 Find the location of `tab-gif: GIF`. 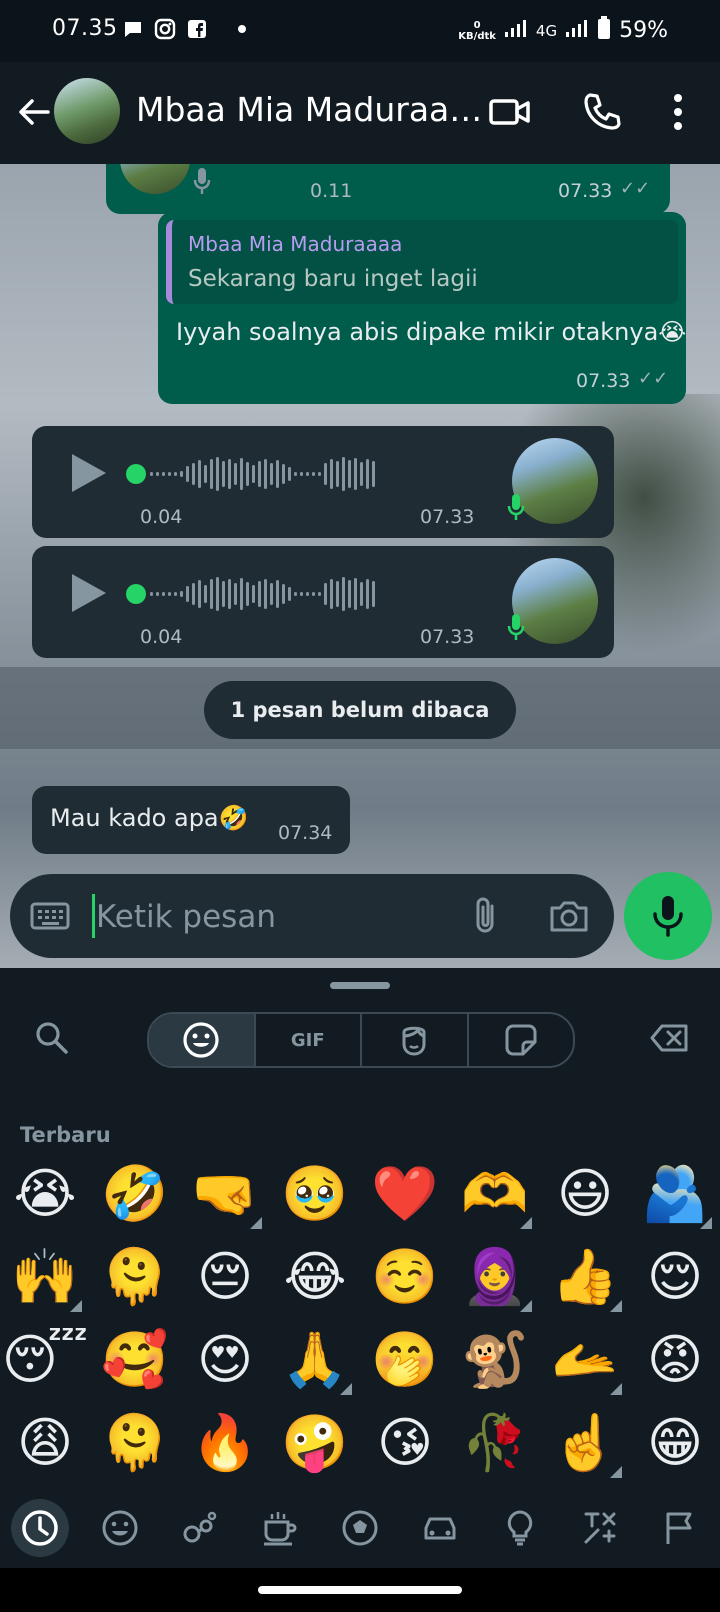

tab-gif: GIF is located at coordinates (309, 1040).